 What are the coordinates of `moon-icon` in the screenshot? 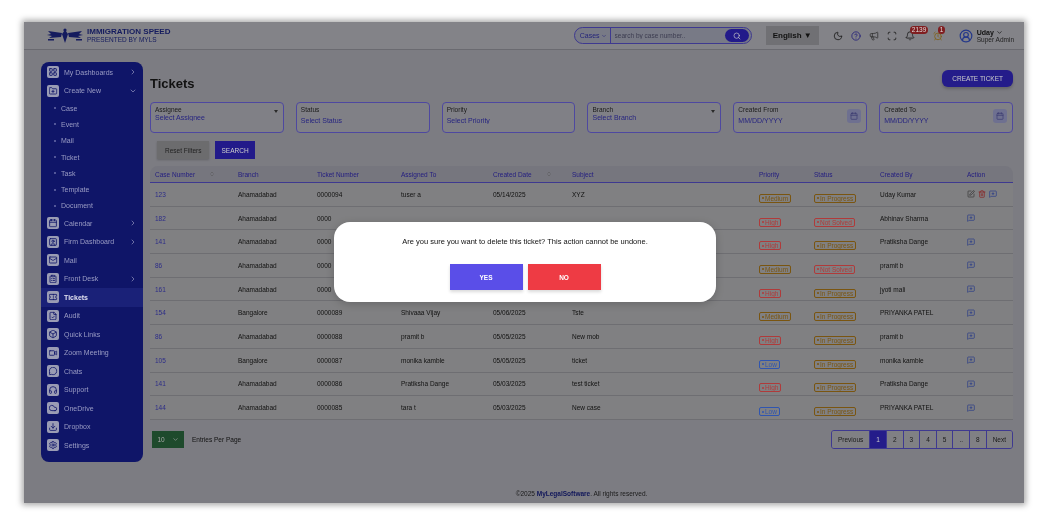 It's located at (837, 35).